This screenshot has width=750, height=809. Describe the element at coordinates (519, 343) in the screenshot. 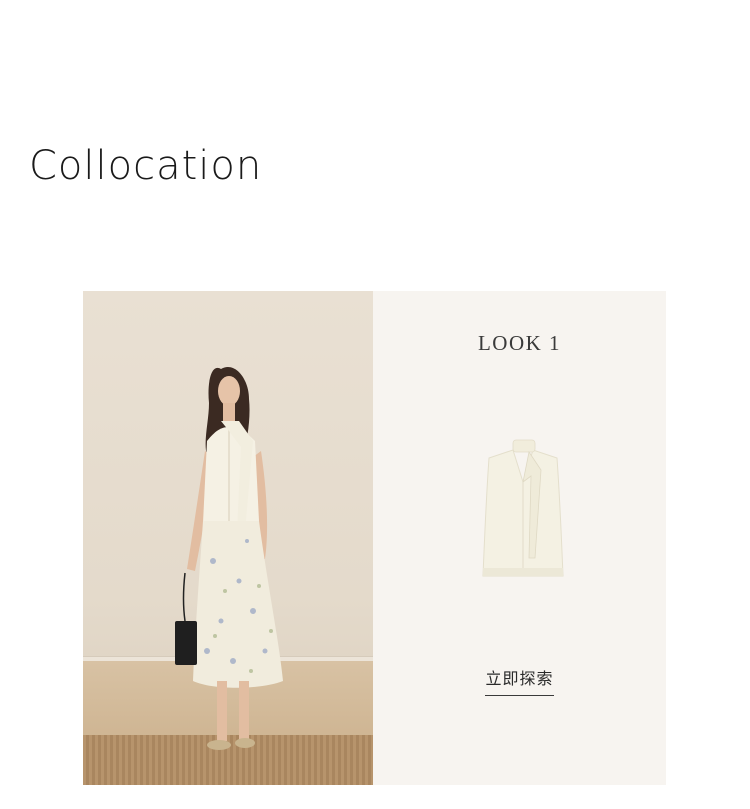

I see `look-label: LOOK 1` at that location.